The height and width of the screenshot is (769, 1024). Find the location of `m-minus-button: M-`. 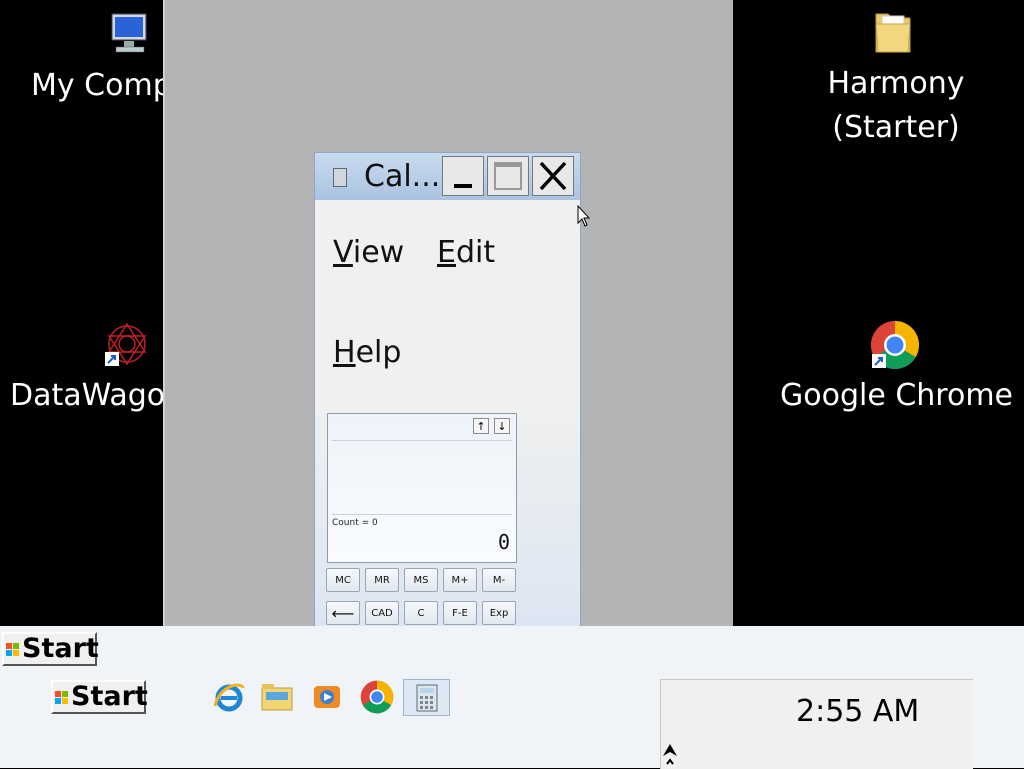

m-minus-button: M- is located at coordinates (499, 580).